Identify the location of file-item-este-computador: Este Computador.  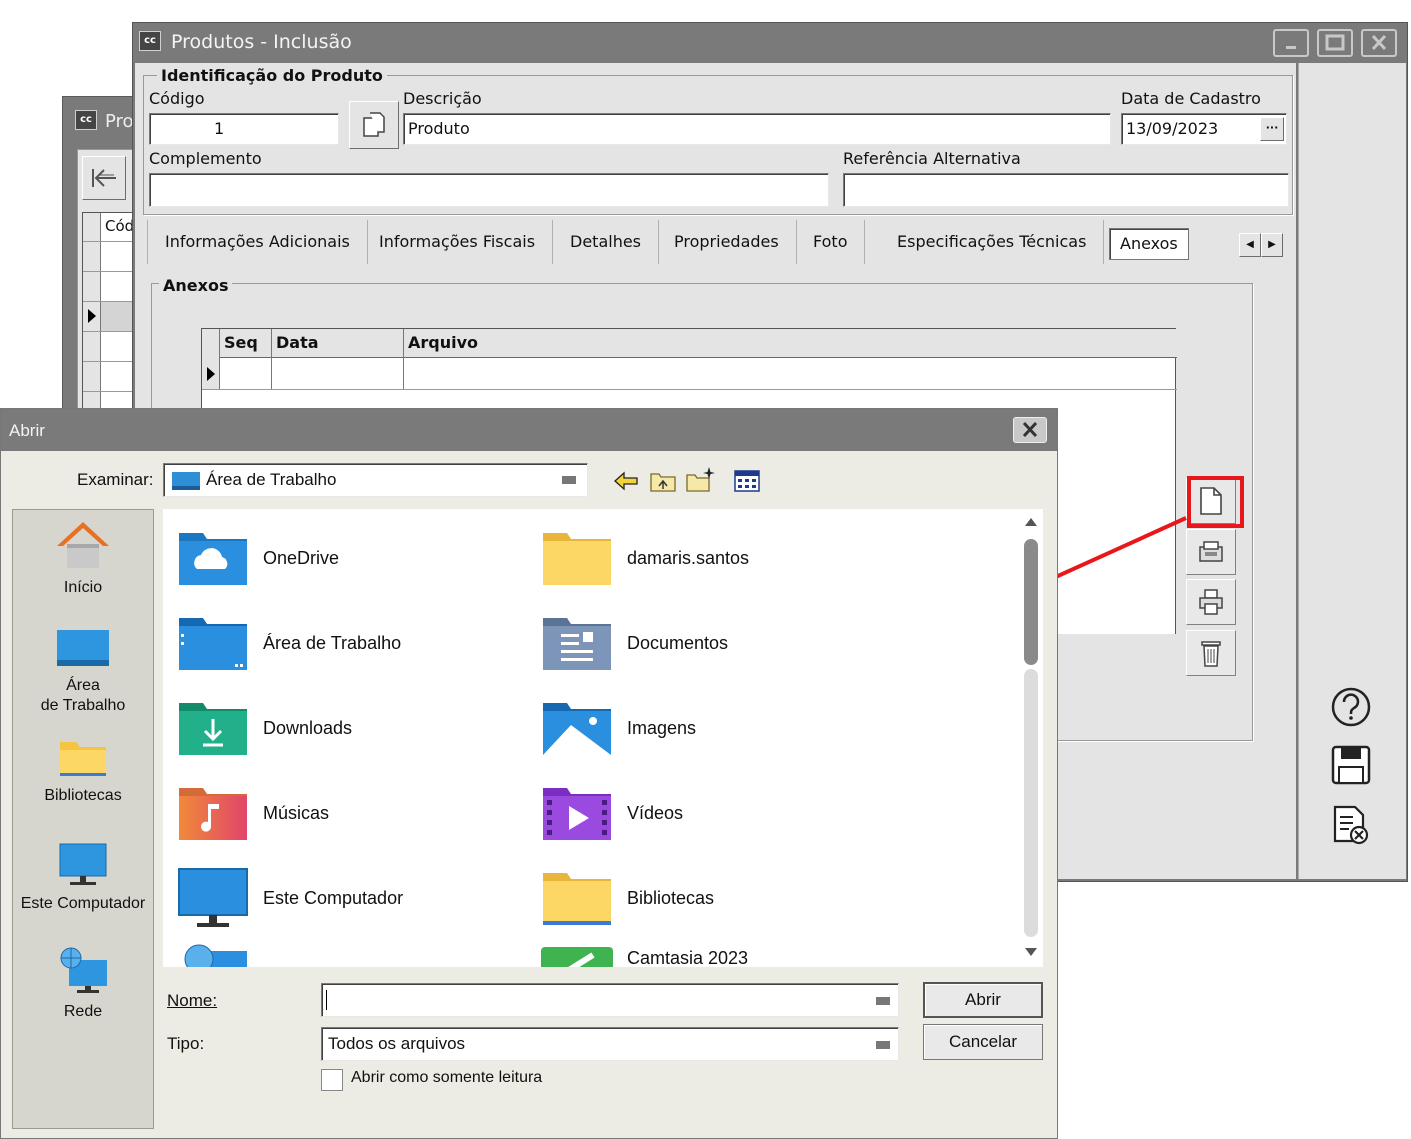
(290, 898).